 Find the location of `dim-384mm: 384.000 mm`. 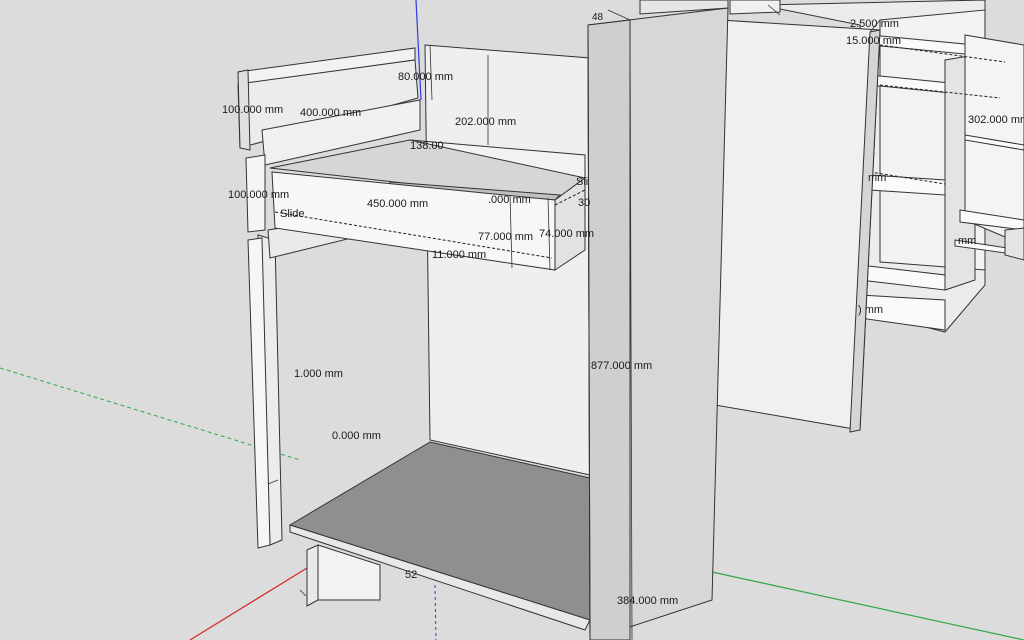

dim-384mm: 384.000 mm is located at coordinates (647, 601).